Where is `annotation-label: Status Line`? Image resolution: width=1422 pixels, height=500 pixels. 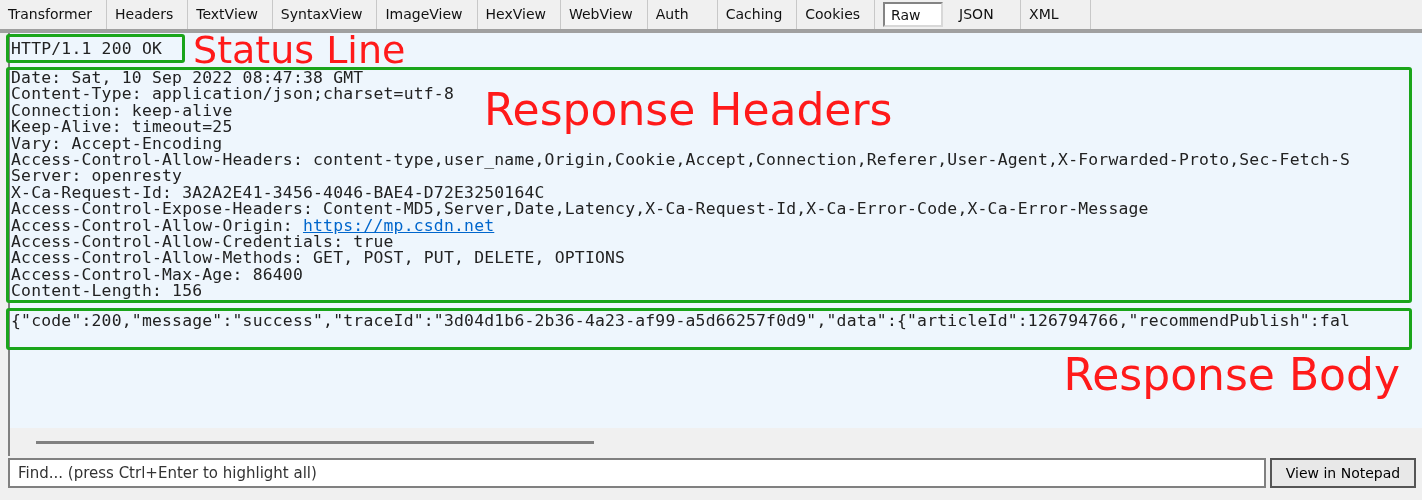
annotation-label: Status Line is located at coordinates (299, 50).